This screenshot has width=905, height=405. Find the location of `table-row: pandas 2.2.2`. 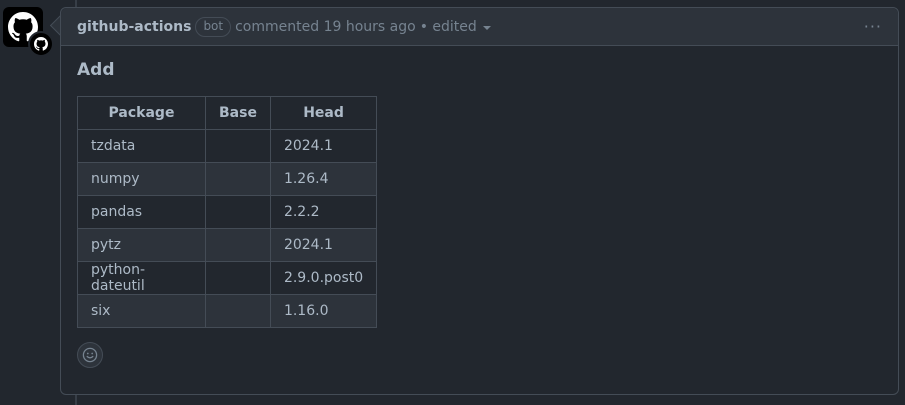

table-row: pandas 2.2.2 is located at coordinates (227, 212).